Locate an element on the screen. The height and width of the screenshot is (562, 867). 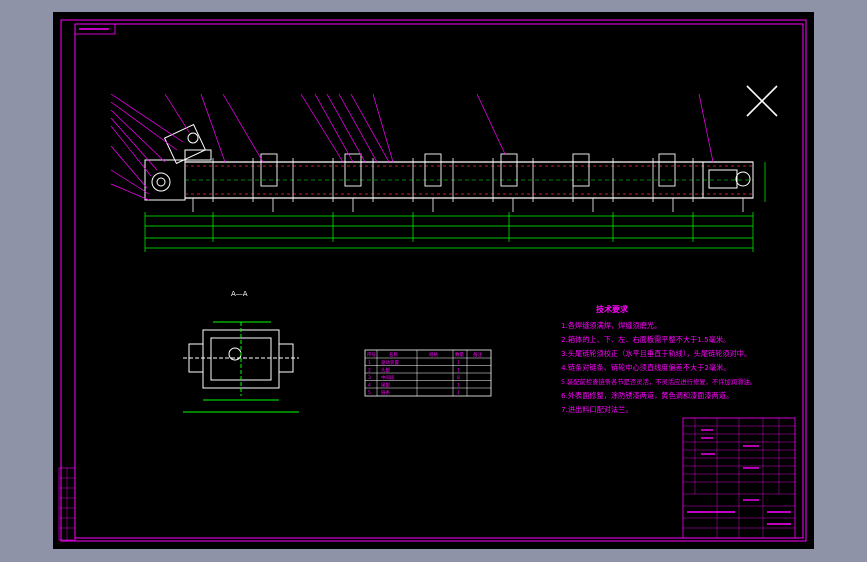
svg-text: 中间段 is located at coordinates (388, 377).